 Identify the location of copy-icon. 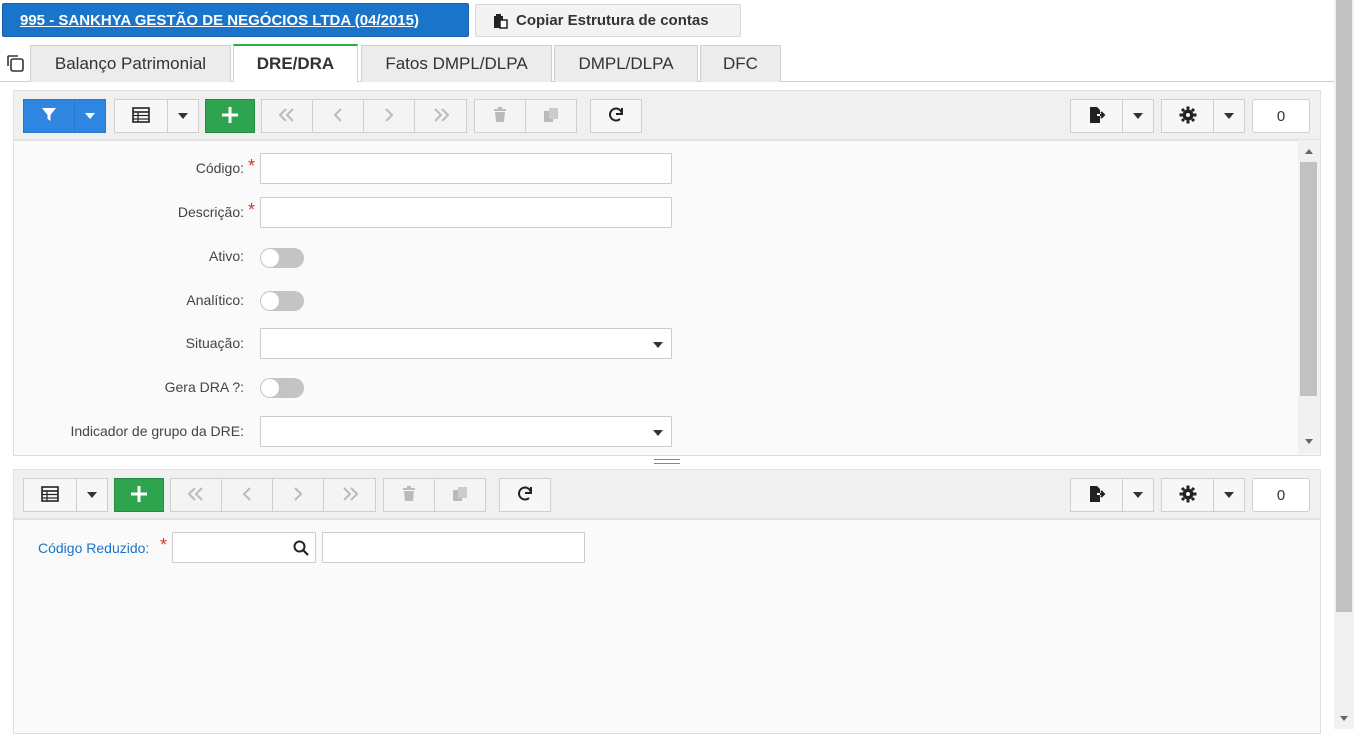
(460, 495).